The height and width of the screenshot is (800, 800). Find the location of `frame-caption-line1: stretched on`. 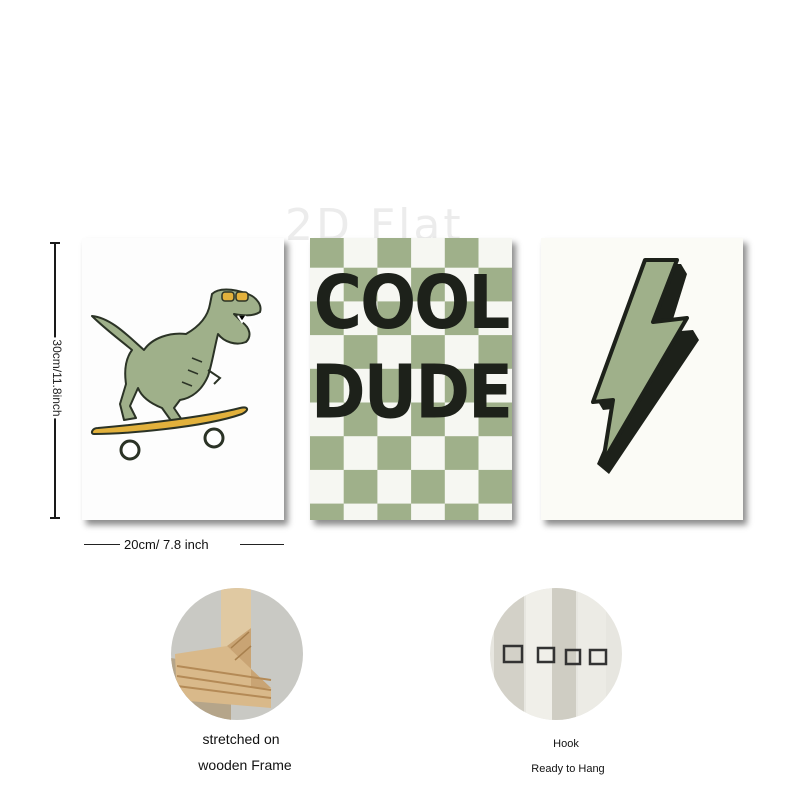

frame-caption-line1: stretched on is located at coordinates (241, 739).